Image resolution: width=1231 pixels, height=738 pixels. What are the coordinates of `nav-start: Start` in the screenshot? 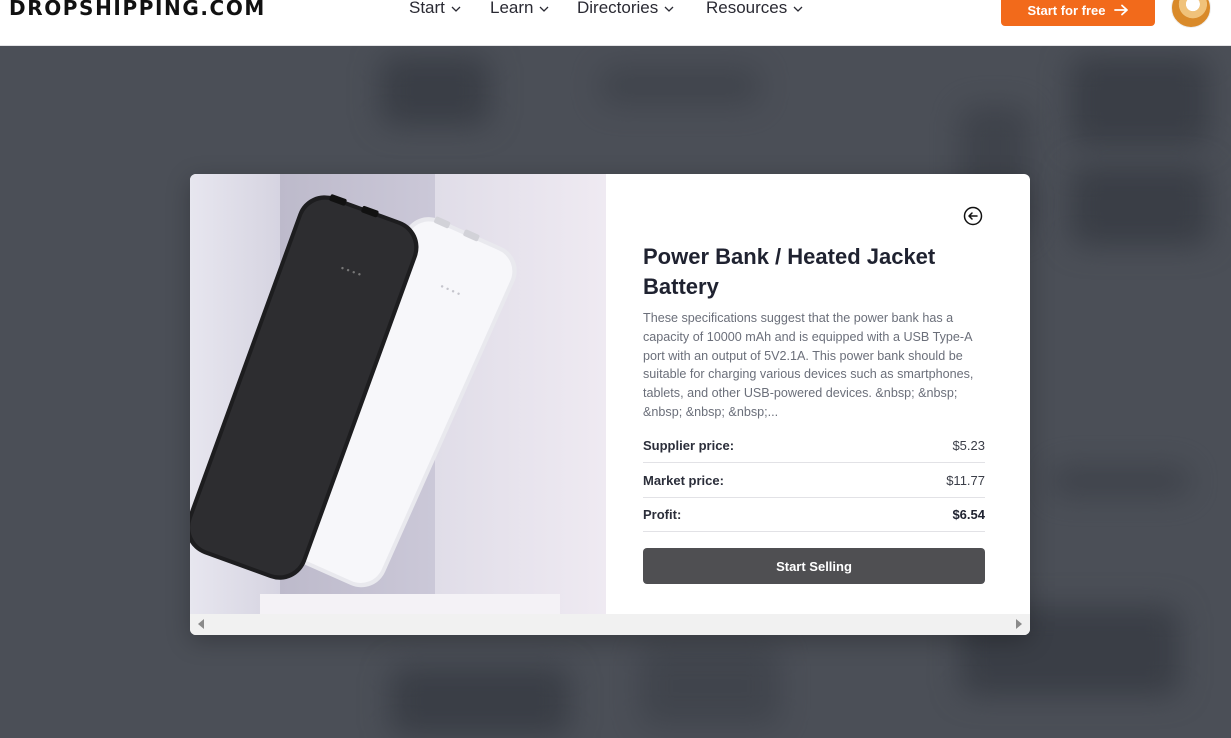 It's located at (435, 9).